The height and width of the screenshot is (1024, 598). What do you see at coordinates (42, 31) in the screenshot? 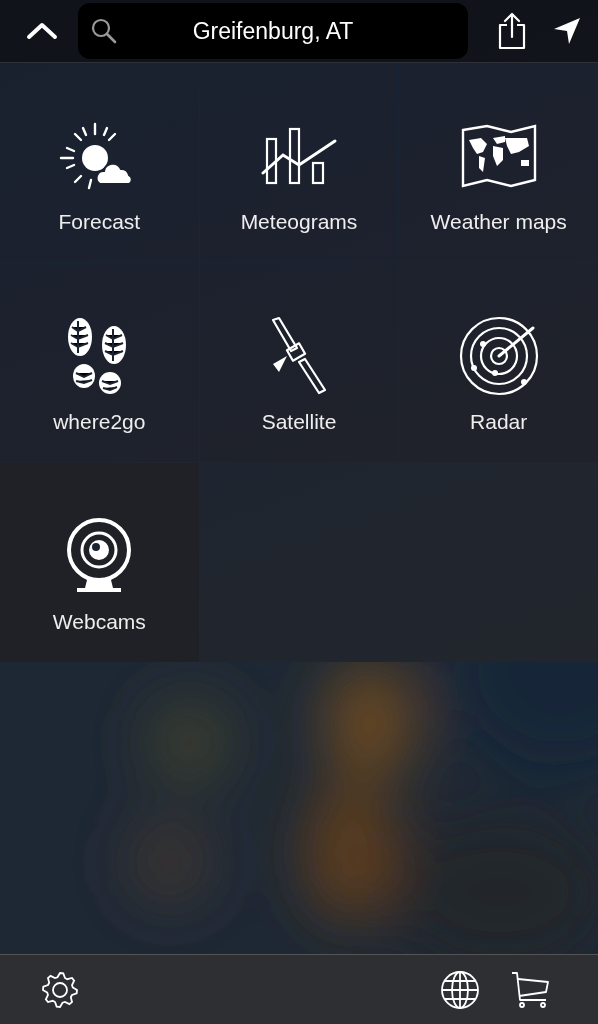
I see `chevron-up-icon` at bounding box center [42, 31].